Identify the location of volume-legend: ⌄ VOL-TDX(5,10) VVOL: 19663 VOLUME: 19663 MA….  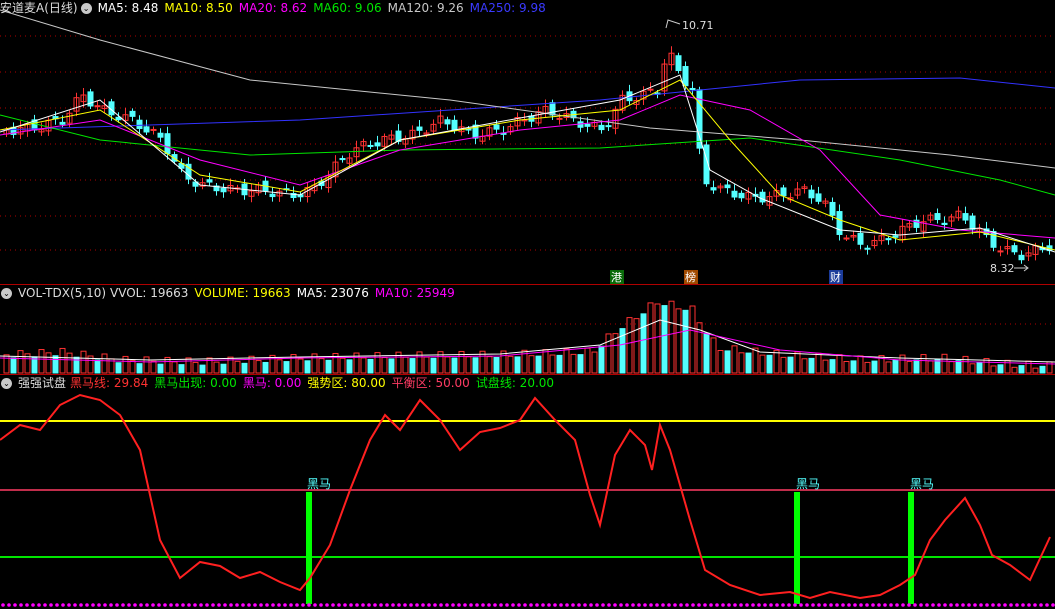
(230, 293).